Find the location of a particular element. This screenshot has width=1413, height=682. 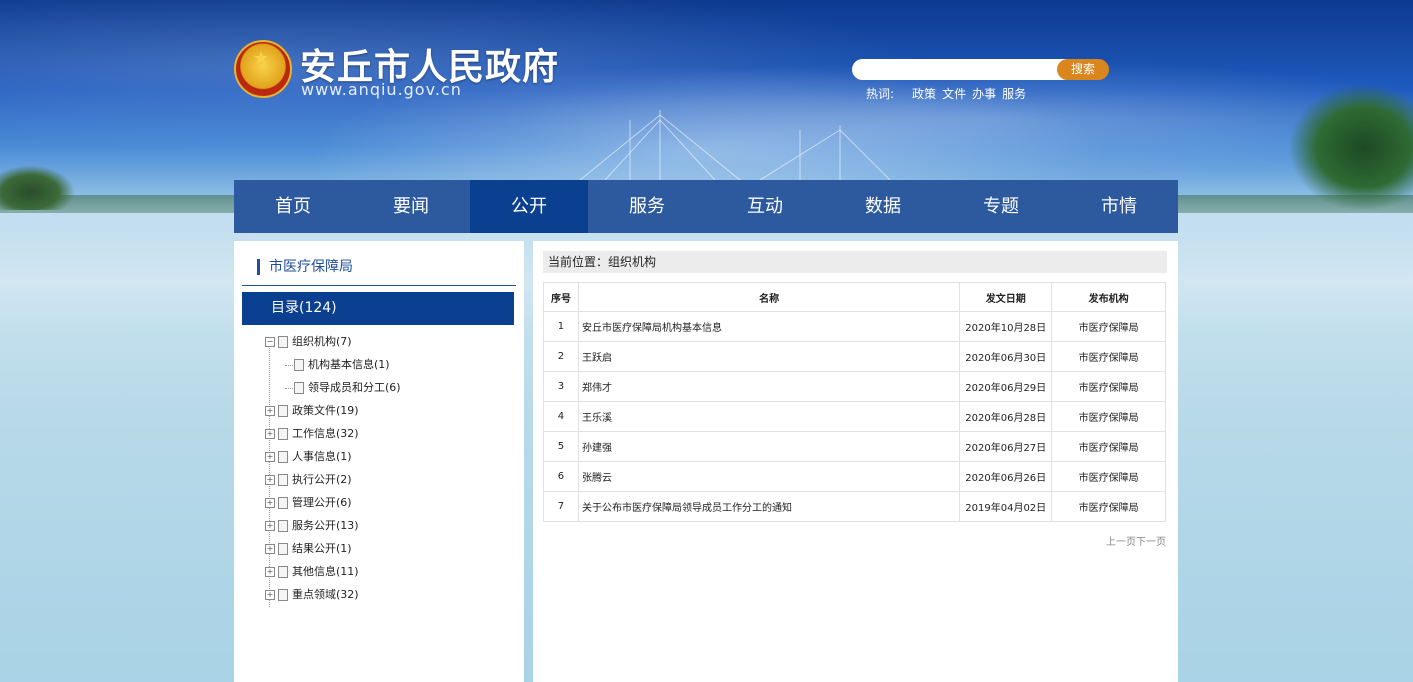

table-row: 1 安丘市医疗保障局机构基本信息 2020年10月28日 市医疗保障局 is located at coordinates (854, 326).